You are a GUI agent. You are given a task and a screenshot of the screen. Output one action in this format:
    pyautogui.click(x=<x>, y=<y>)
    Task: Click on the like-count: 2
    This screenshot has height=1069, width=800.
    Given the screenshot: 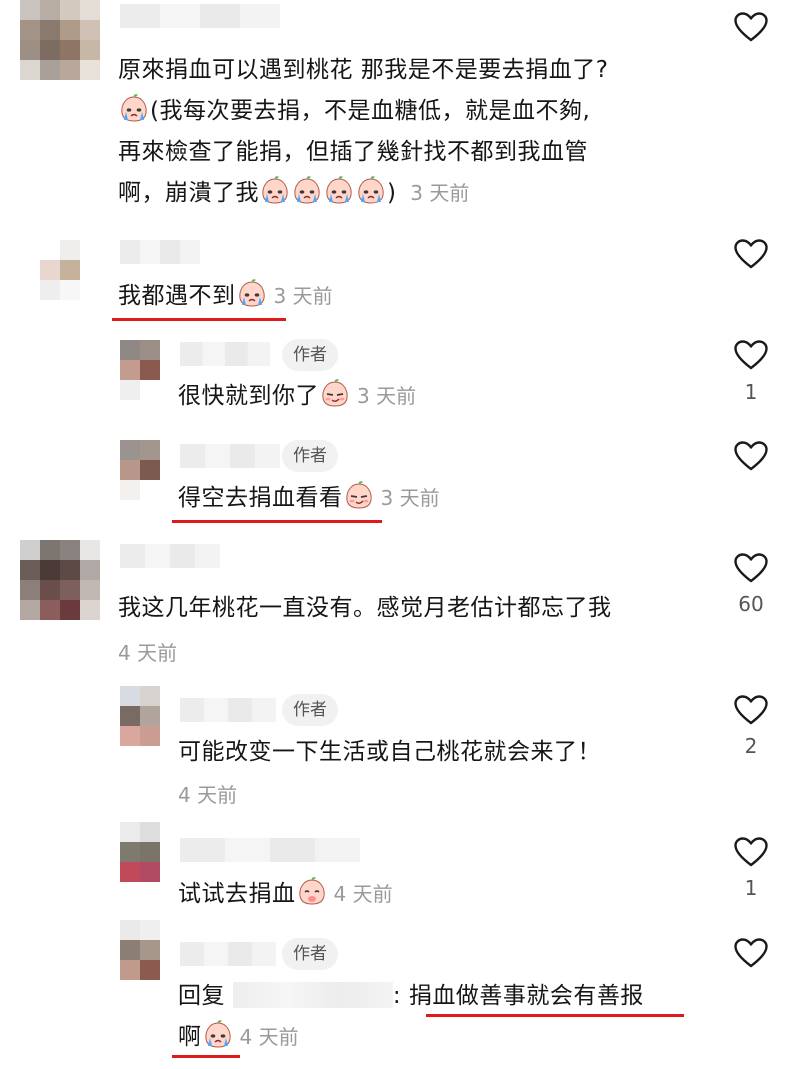 What is the action you would take?
    pyautogui.click(x=751, y=746)
    